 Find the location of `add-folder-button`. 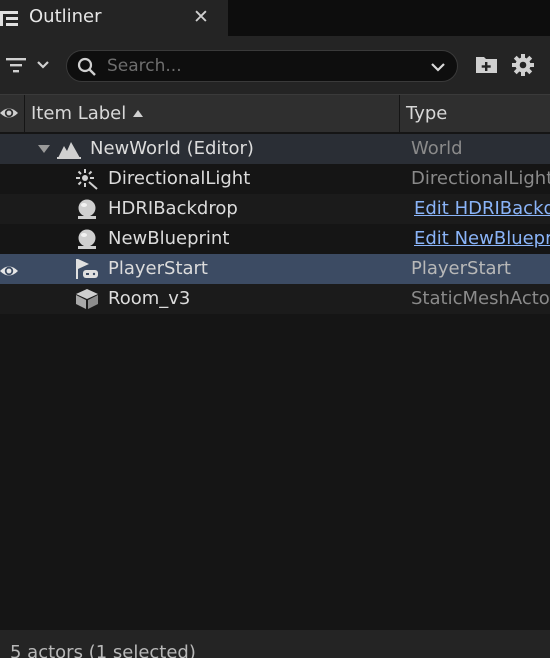

add-folder-button is located at coordinates (487, 65).